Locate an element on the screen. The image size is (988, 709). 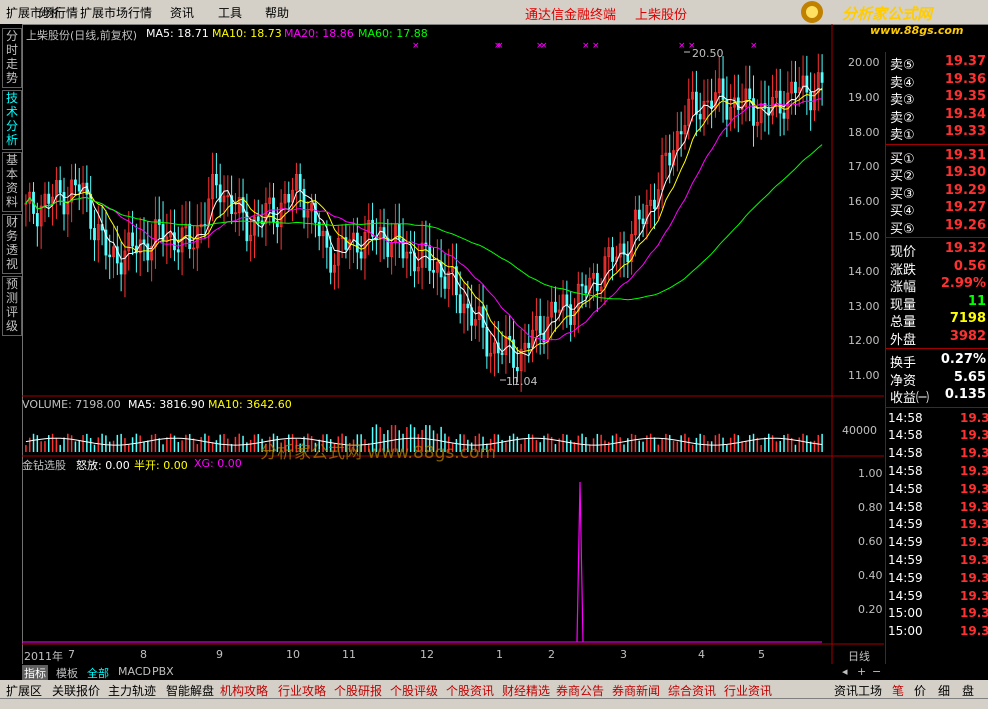
stat-row: 涨幅 2.99% is located at coordinates (938, 285).